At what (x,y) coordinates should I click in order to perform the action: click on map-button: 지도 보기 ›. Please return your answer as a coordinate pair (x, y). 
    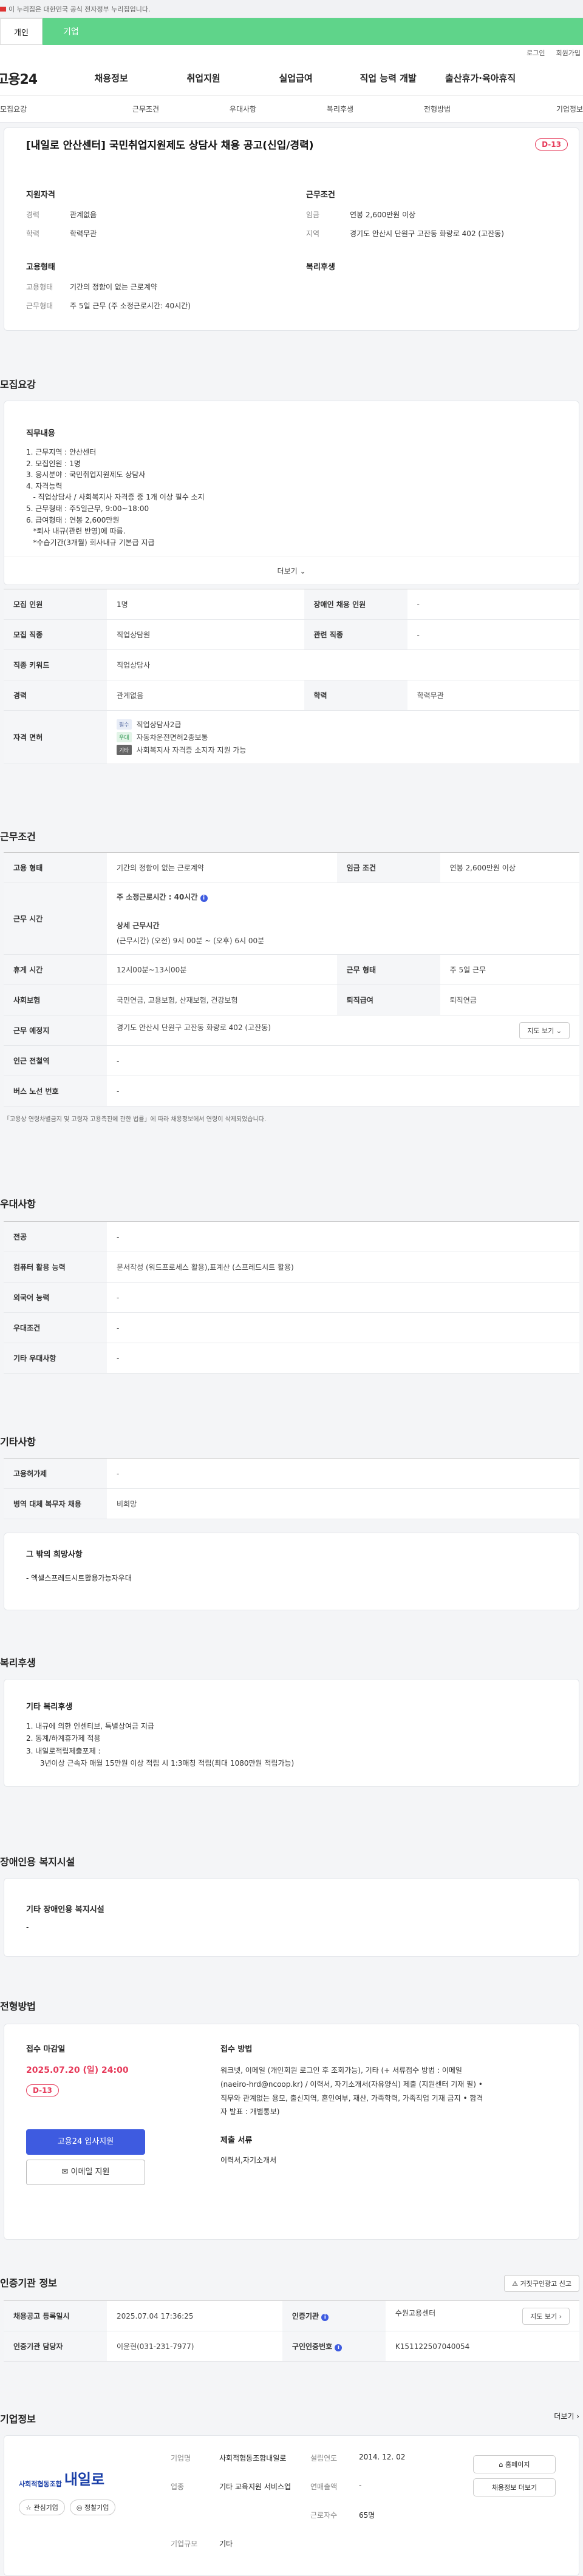
    Looking at the image, I should click on (546, 2316).